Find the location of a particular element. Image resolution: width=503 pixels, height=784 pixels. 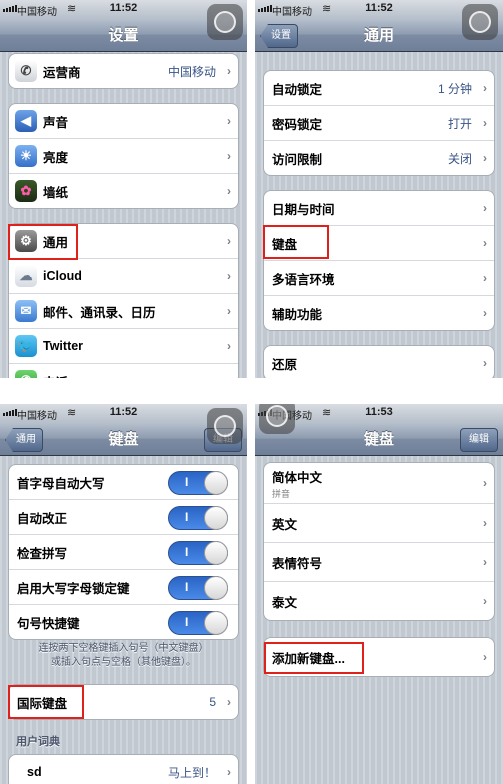

lock-group: 自动锁定 1 分钟 › 密码锁定 打开 › 访问限制 关闭 › is located at coordinates (379, 123).